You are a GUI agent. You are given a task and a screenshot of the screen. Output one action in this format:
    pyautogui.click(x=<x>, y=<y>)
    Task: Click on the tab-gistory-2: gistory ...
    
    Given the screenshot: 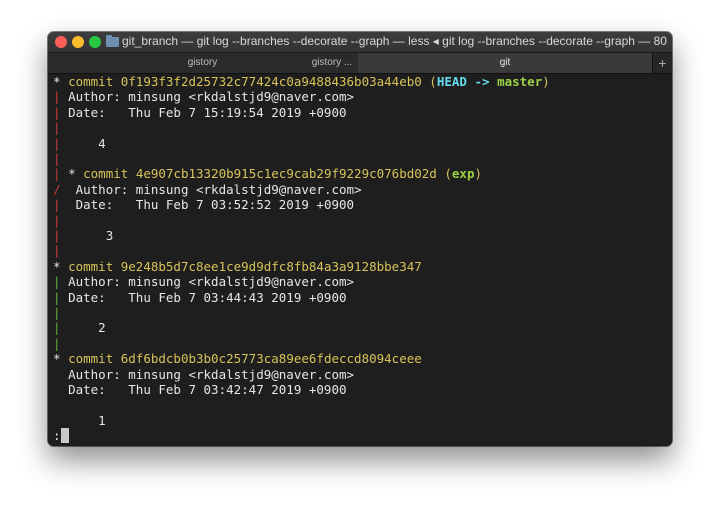 What is the action you would take?
    pyautogui.click(x=332, y=63)
    